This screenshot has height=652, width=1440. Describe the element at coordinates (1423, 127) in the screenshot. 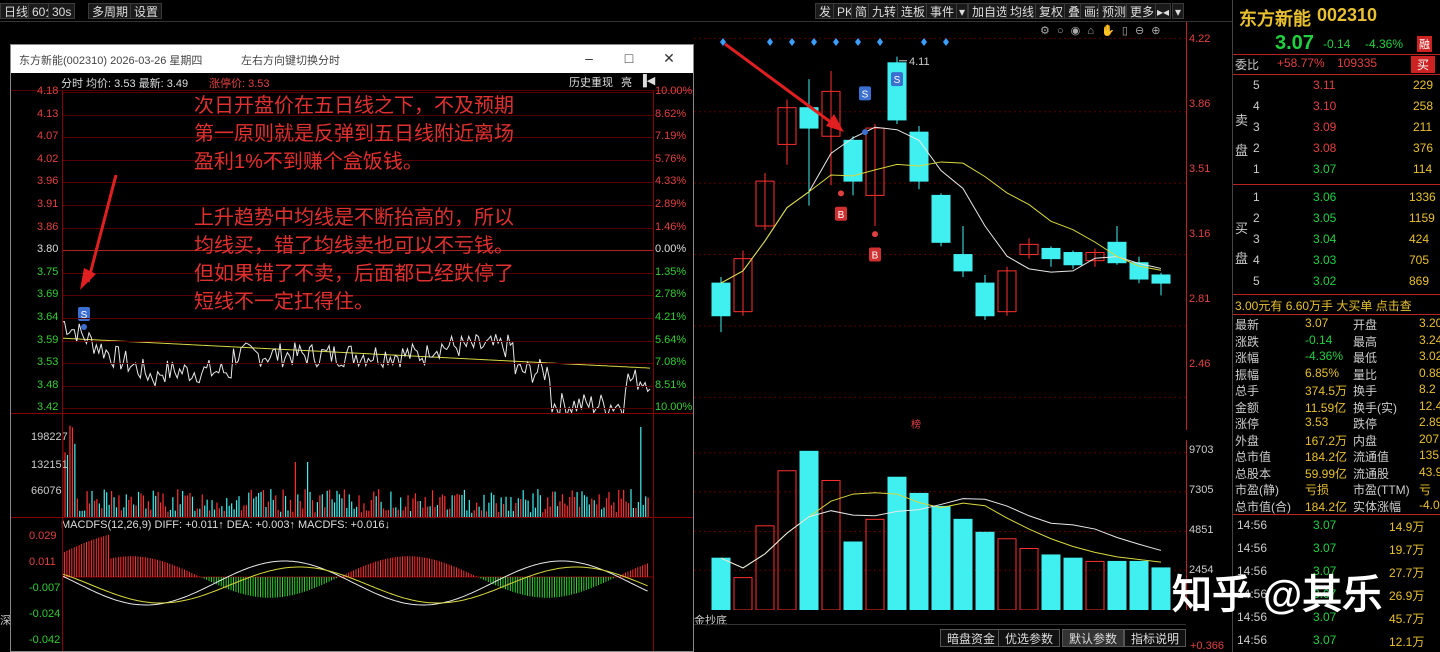

I see `ask-volume: 211` at that location.